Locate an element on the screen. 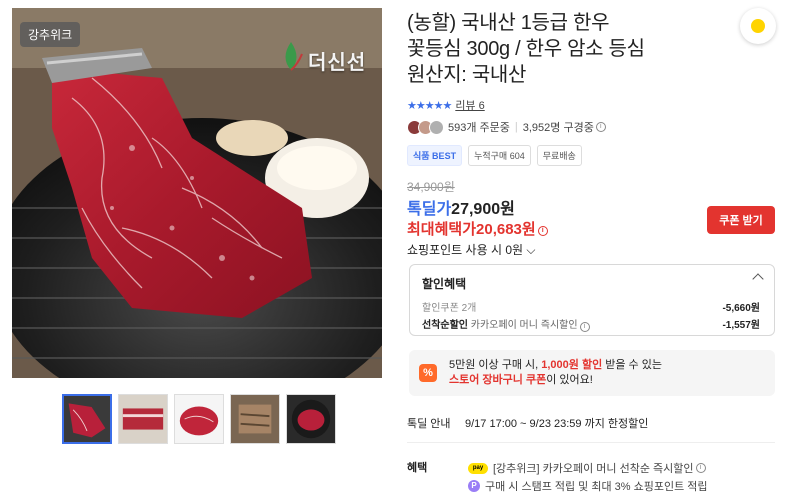 The image size is (800, 495). kakaopay-icon: pay is located at coordinates (478, 468).